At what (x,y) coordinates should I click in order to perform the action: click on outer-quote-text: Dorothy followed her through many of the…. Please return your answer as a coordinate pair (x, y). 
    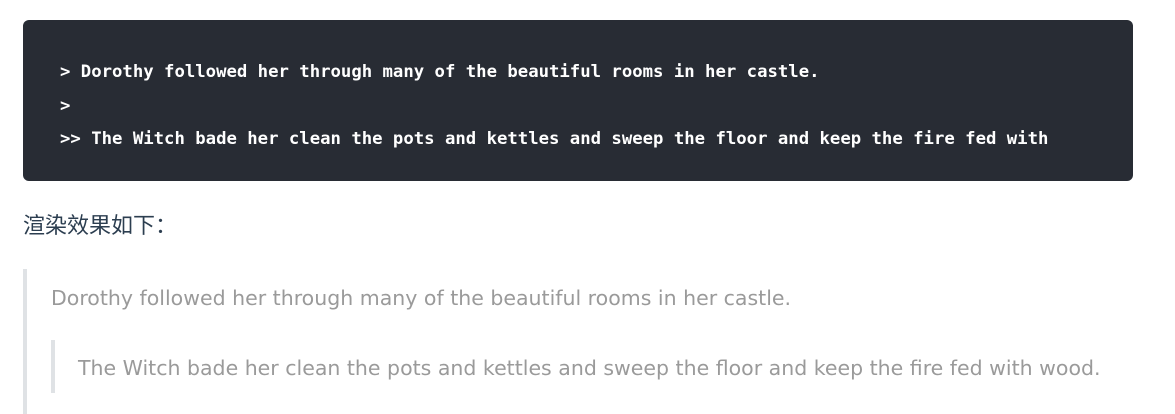
    Looking at the image, I should click on (421, 298).